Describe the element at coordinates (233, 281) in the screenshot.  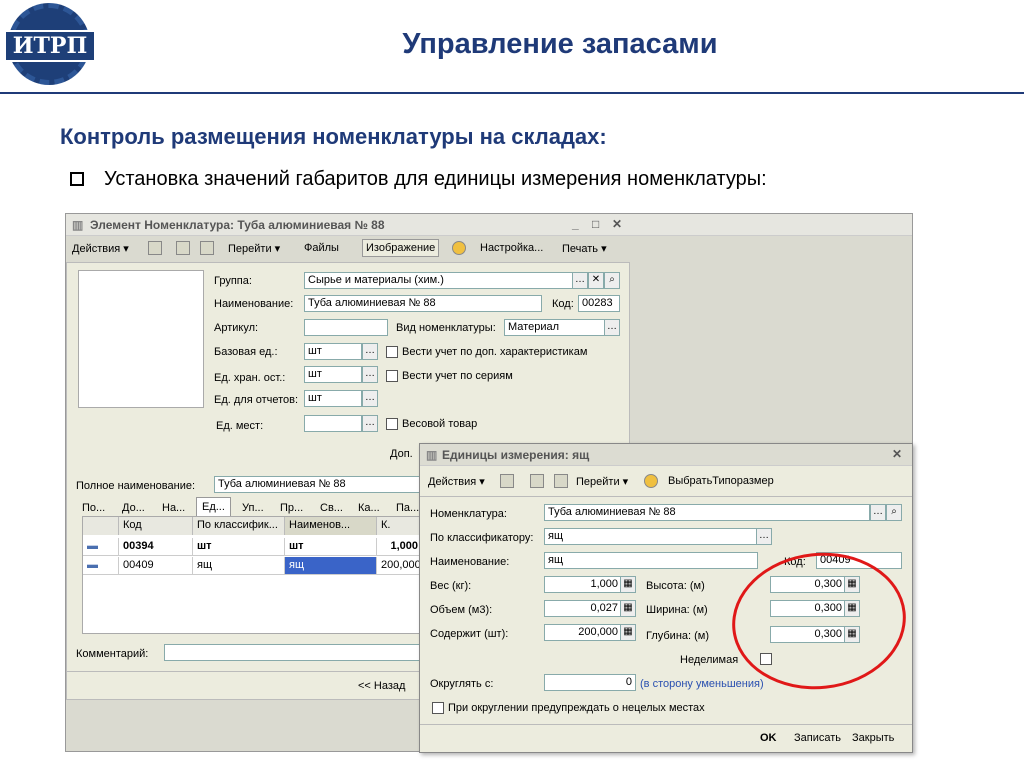
I see `group-label: Группа:` at that location.